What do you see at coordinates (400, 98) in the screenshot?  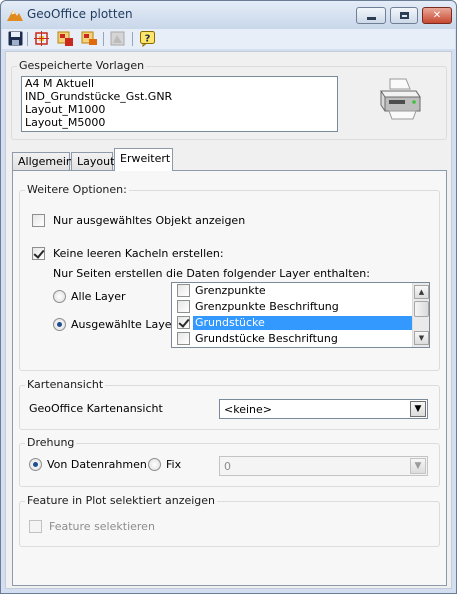 I see `print-icon` at bounding box center [400, 98].